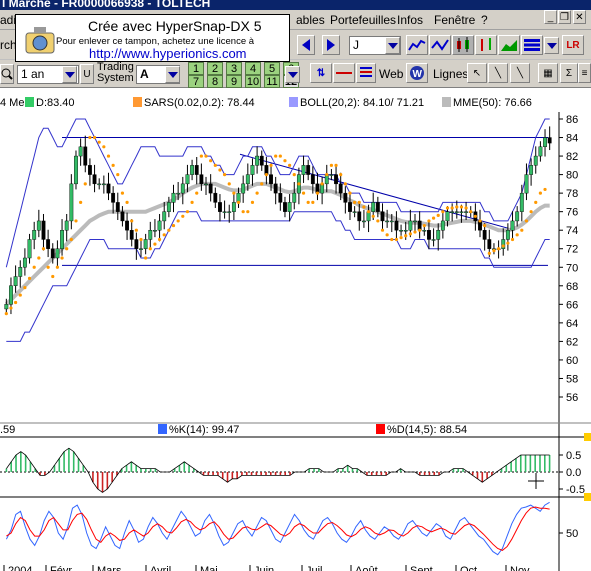 The image size is (591, 571). Describe the element at coordinates (69, 74) in the screenshot. I see `range-dropdown-button` at that location.